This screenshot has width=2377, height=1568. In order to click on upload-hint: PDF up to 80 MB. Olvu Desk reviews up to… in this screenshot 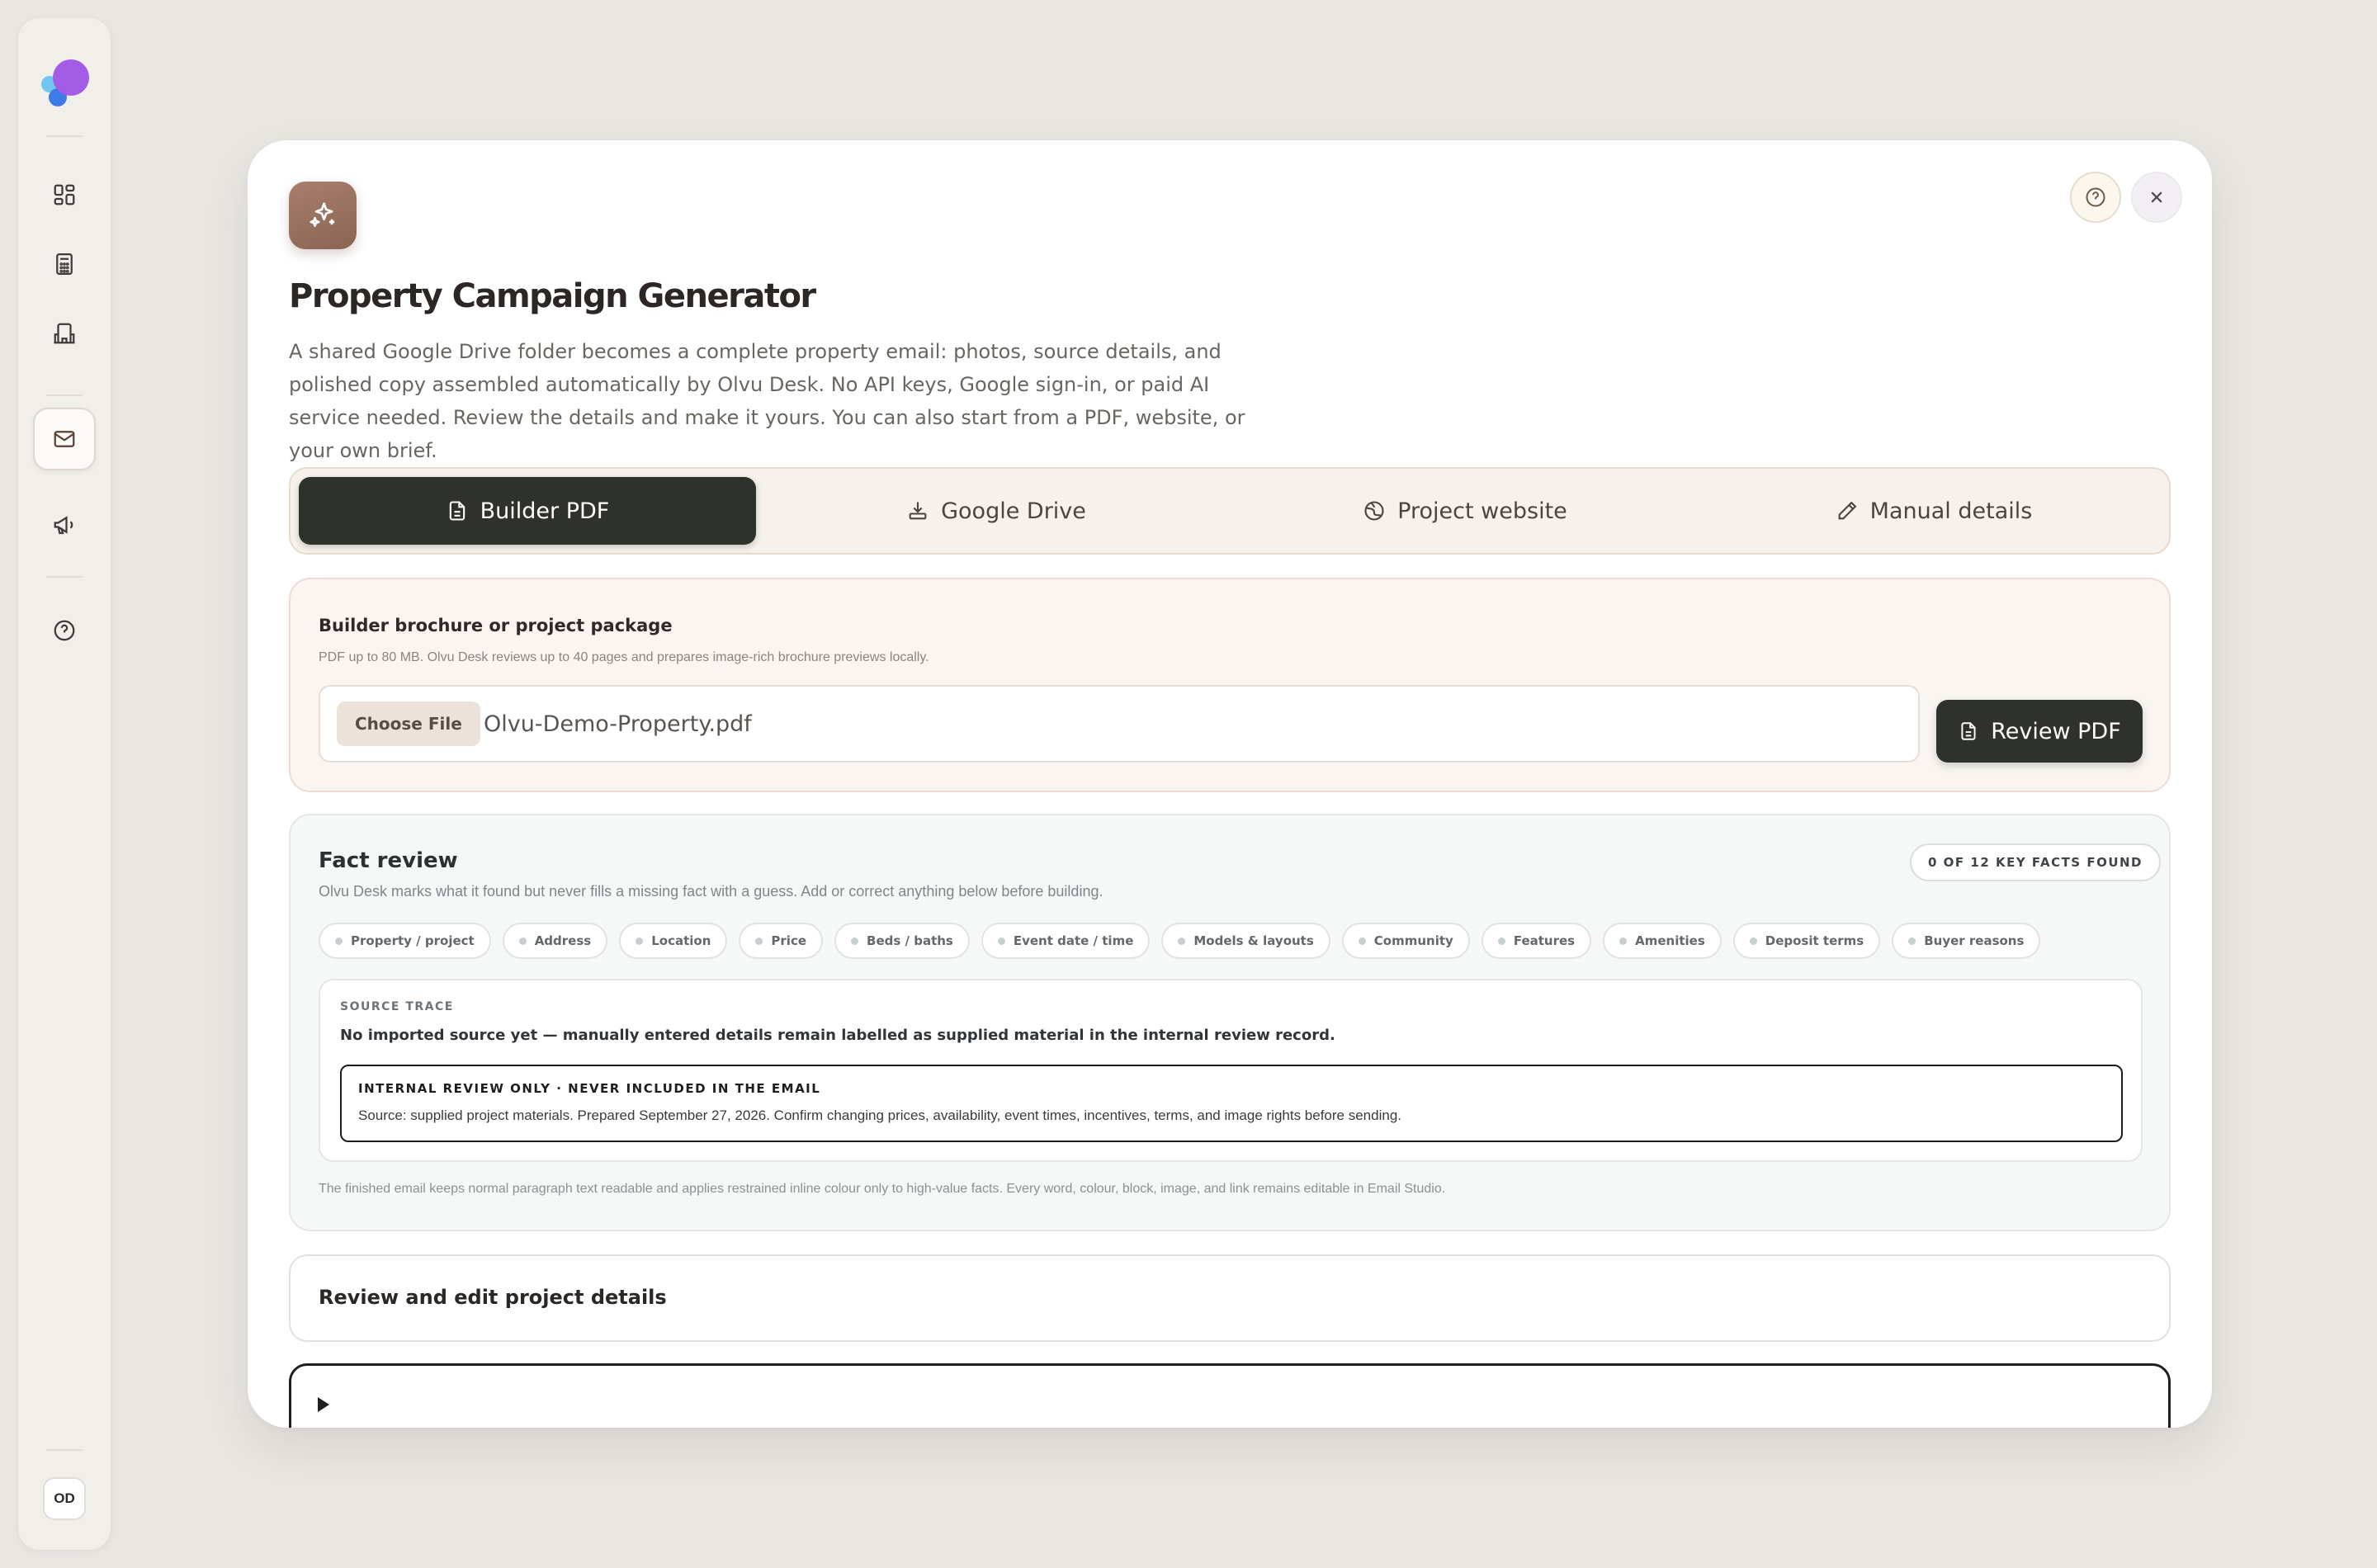, I will do `click(624, 657)`.